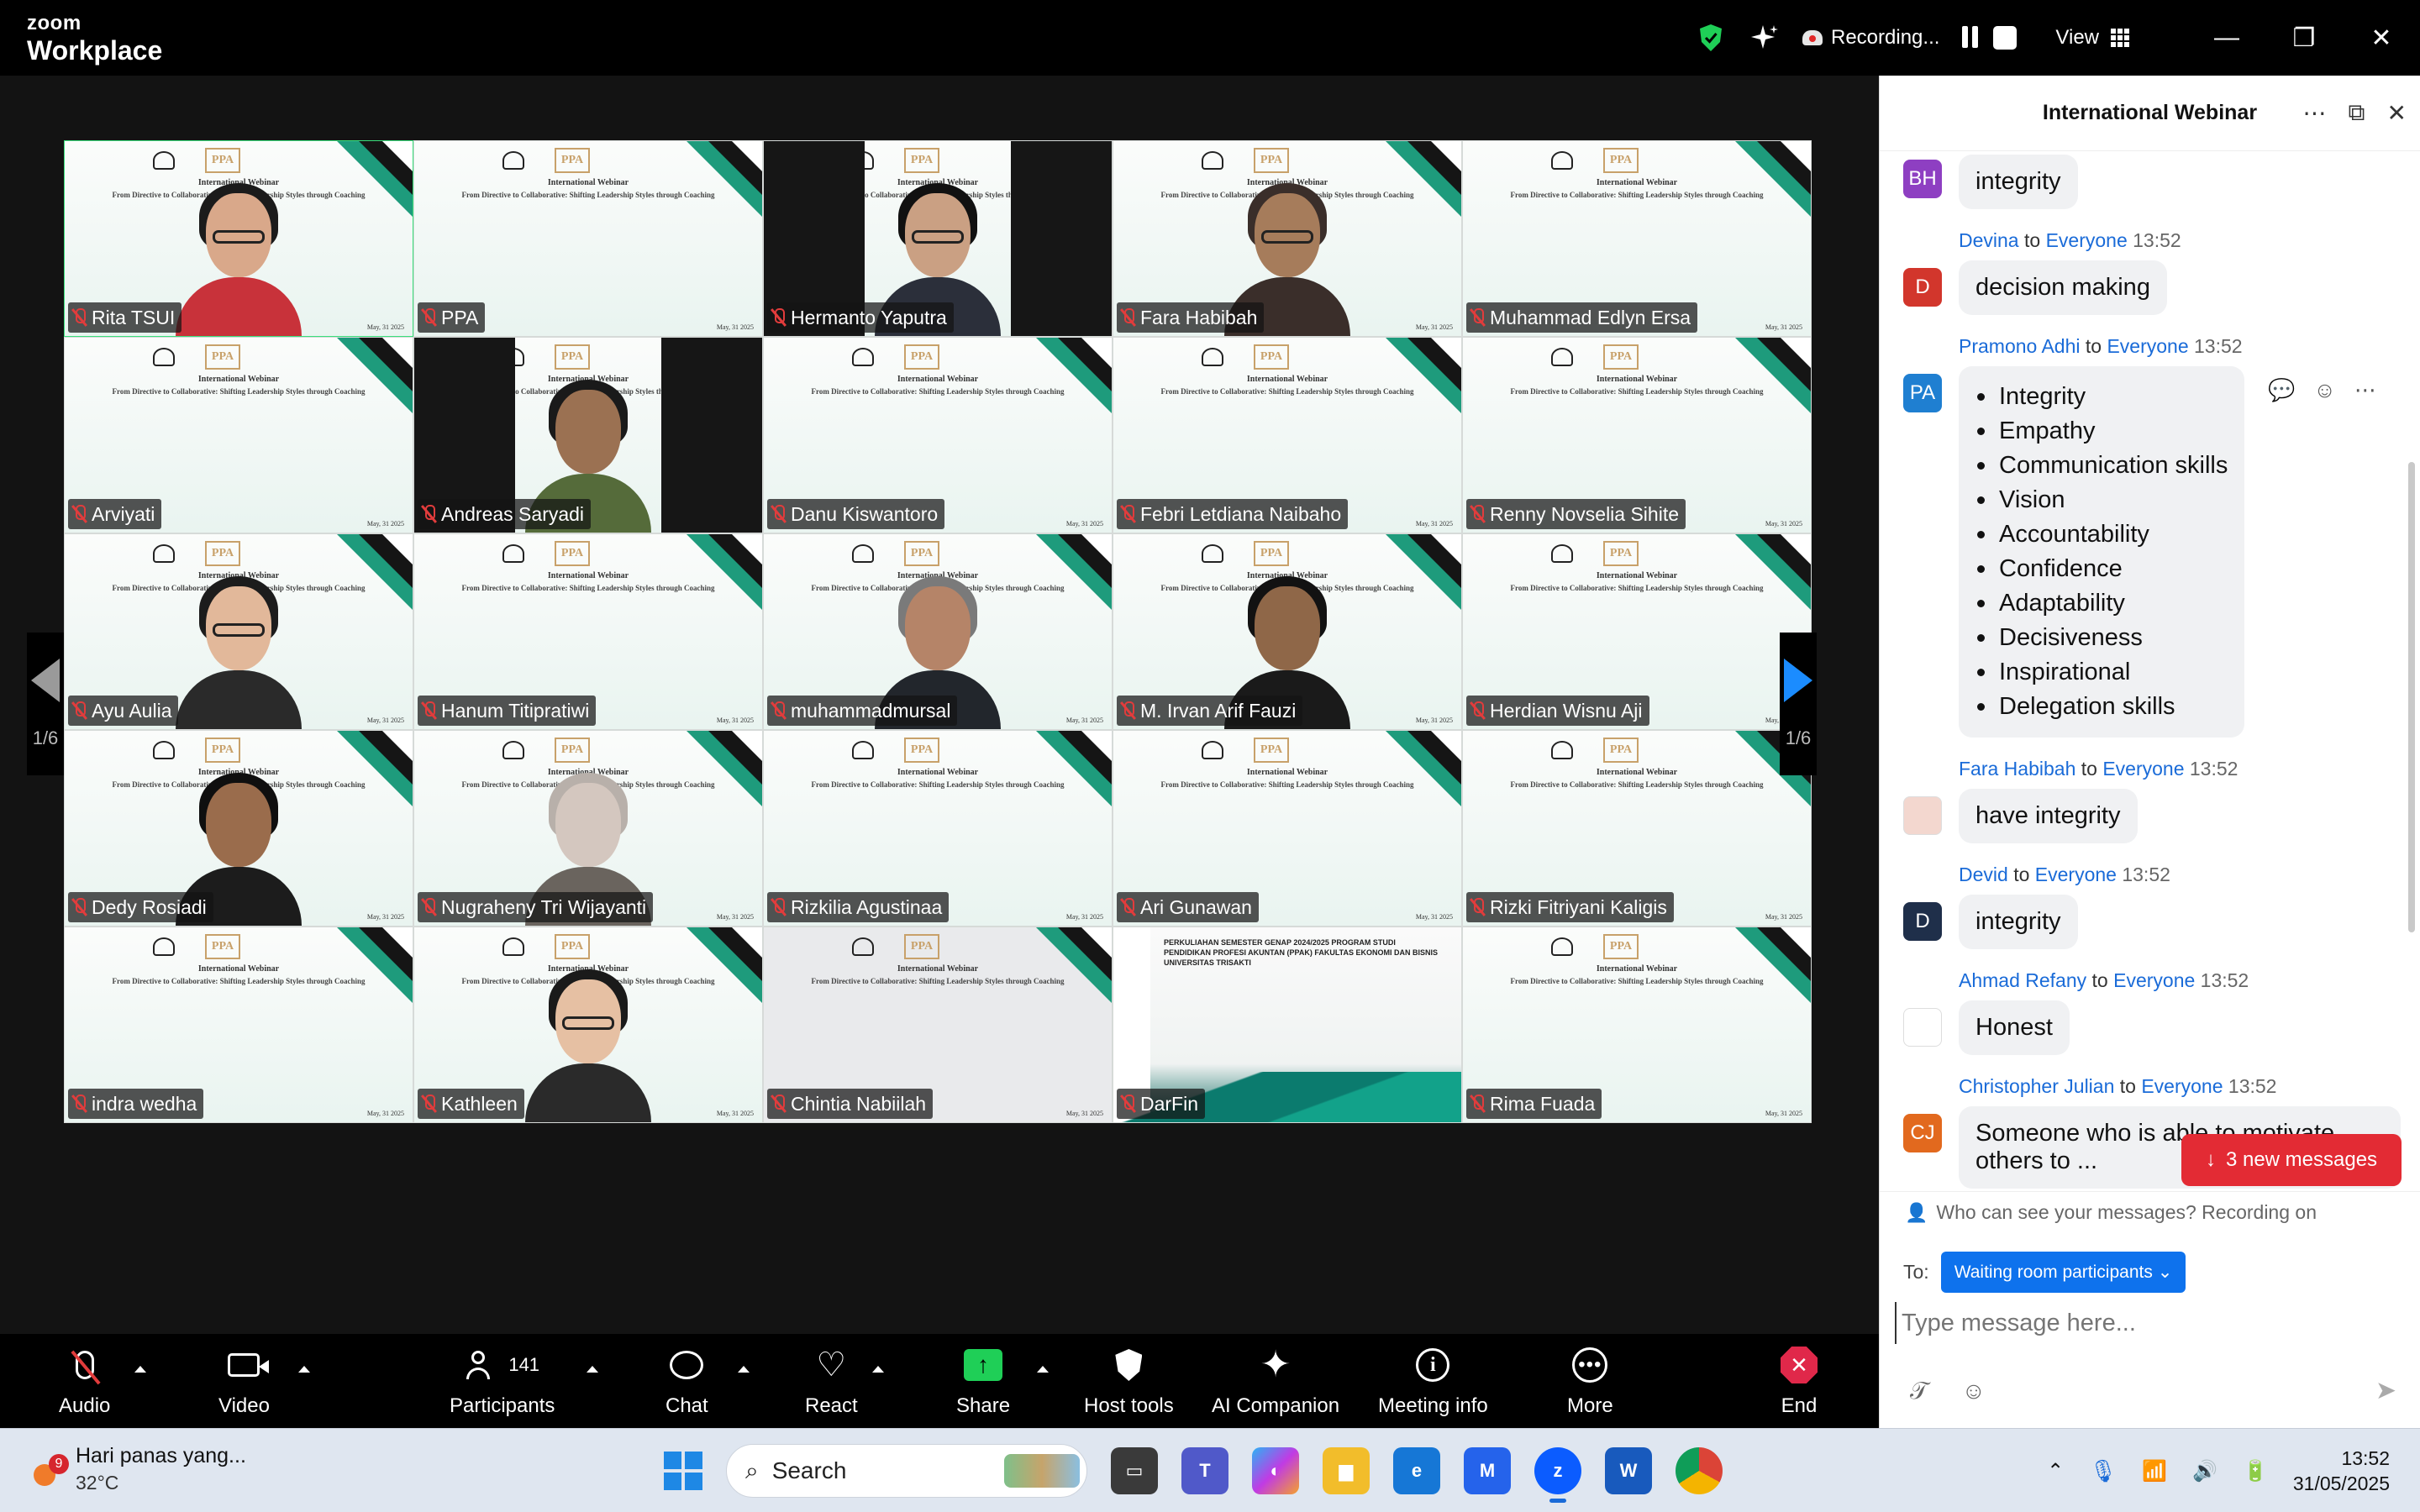  What do you see at coordinates (1275, 1470) in the screenshot?
I see `copilot-icon: ◐` at bounding box center [1275, 1470].